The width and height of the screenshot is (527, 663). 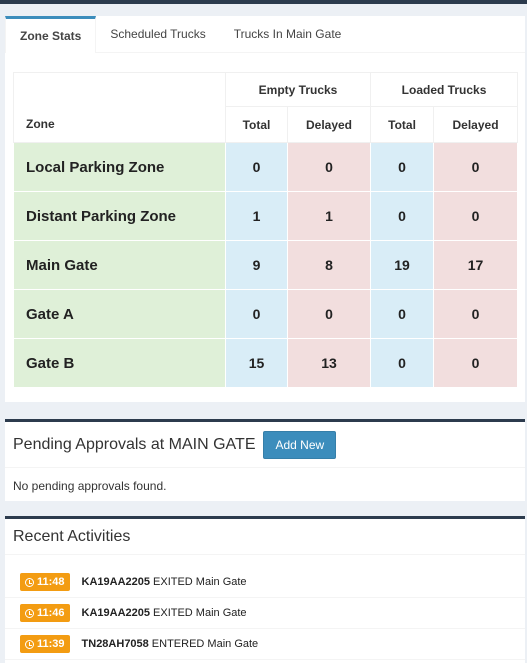 I want to click on add-new-button: Add New, so click(x=300, y=444).